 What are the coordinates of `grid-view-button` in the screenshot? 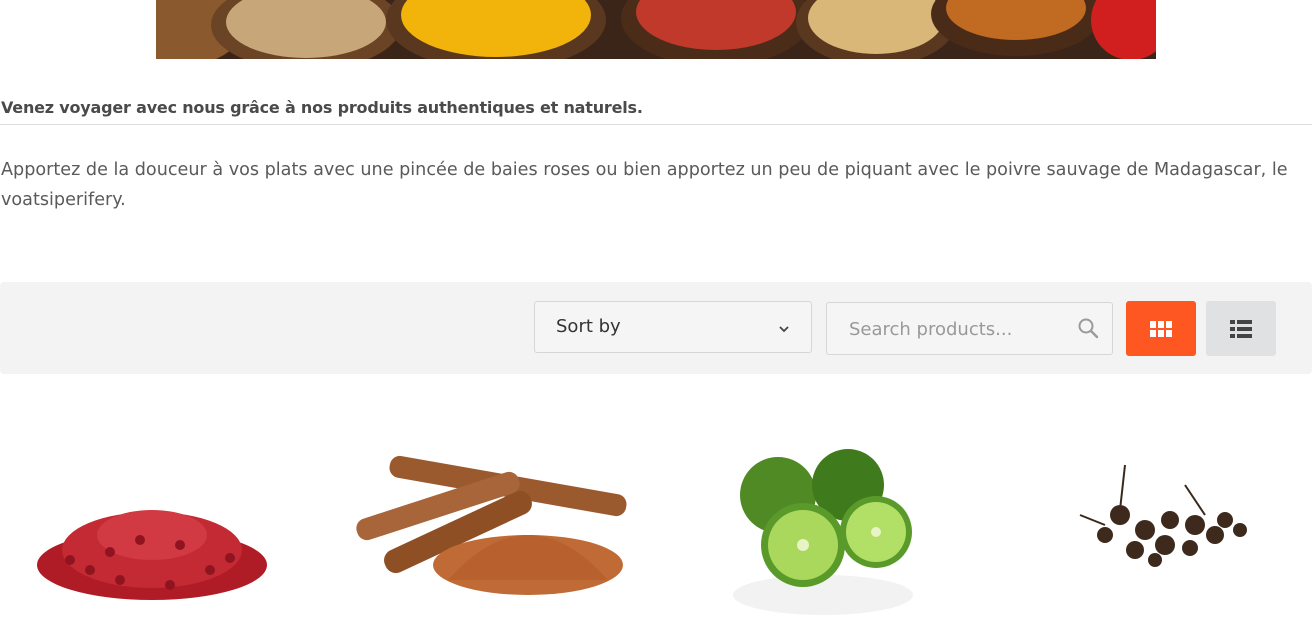 It's located at (1161, 328).